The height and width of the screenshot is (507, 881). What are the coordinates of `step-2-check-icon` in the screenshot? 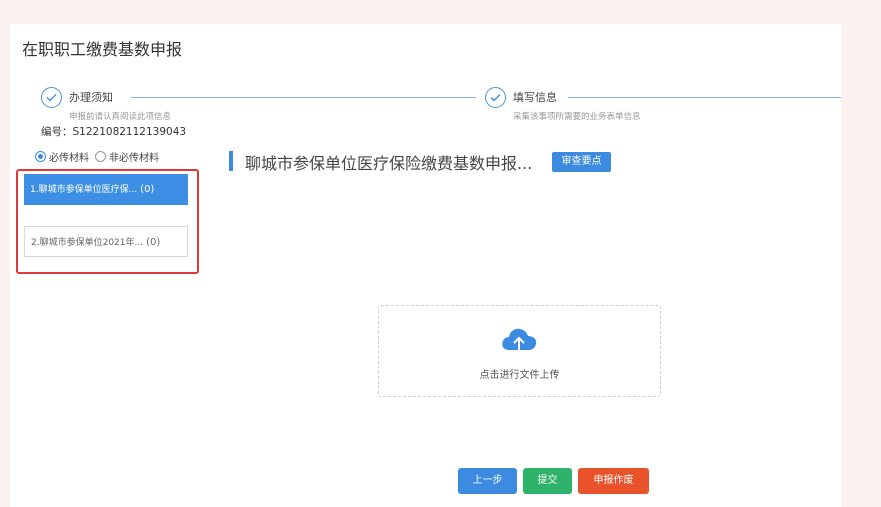 It's located at (495, 97).